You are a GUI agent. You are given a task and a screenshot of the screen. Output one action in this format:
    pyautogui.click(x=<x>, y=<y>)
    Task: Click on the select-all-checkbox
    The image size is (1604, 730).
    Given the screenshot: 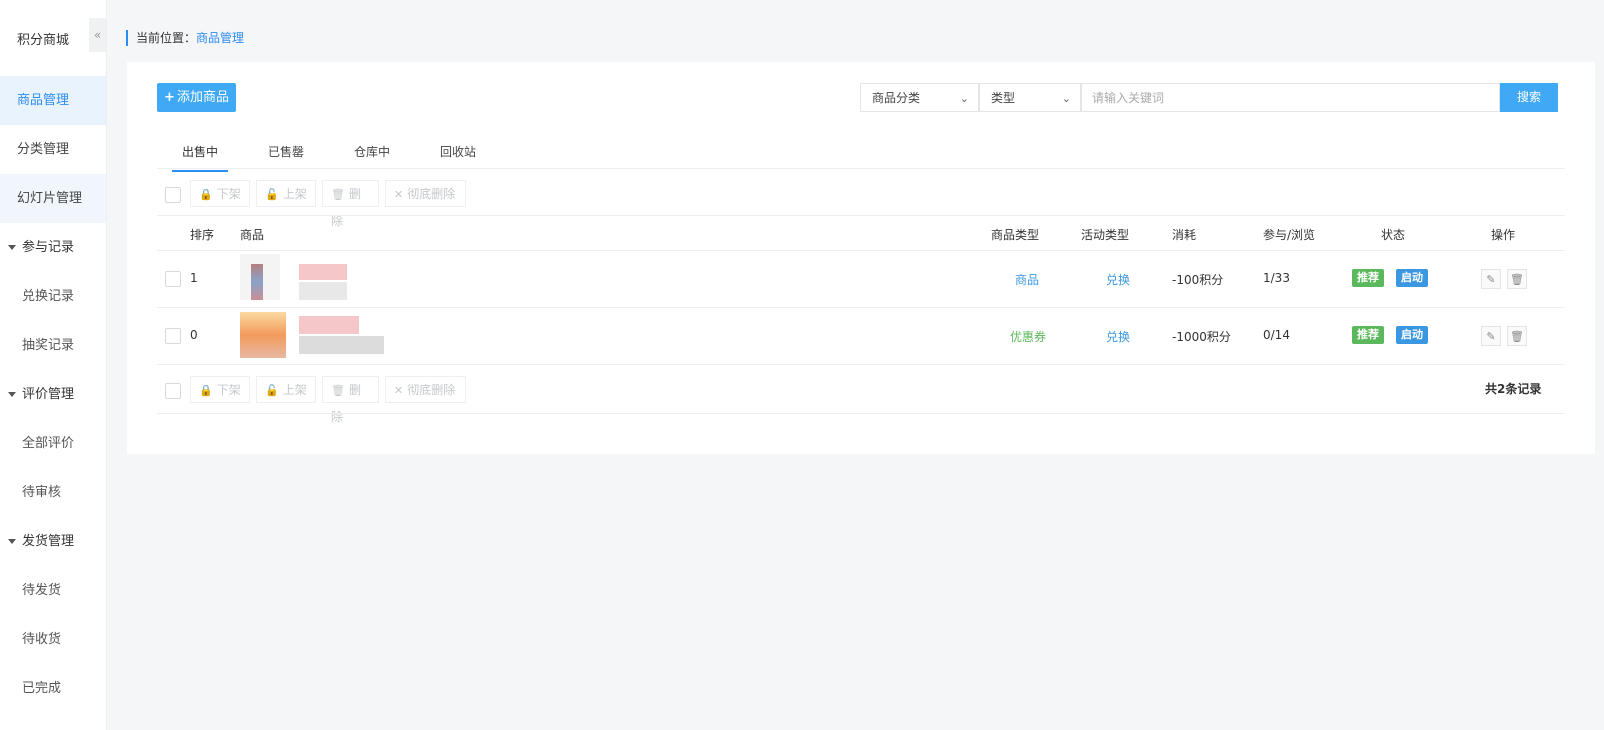 What is the action you would take?
    pyautogui.click(x=173, y=195)
    